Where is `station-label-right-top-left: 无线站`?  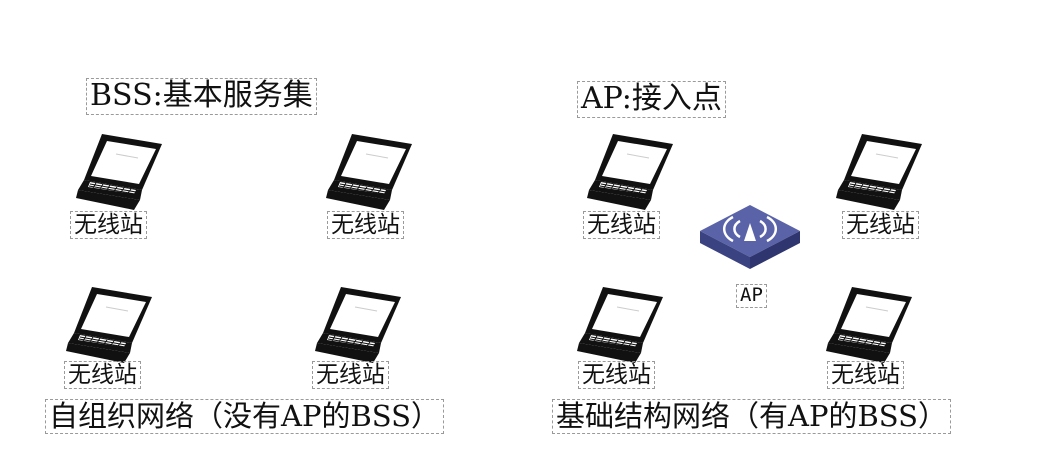
station-label-right-top-left: 无线站 is located at coordinates (621, 225).